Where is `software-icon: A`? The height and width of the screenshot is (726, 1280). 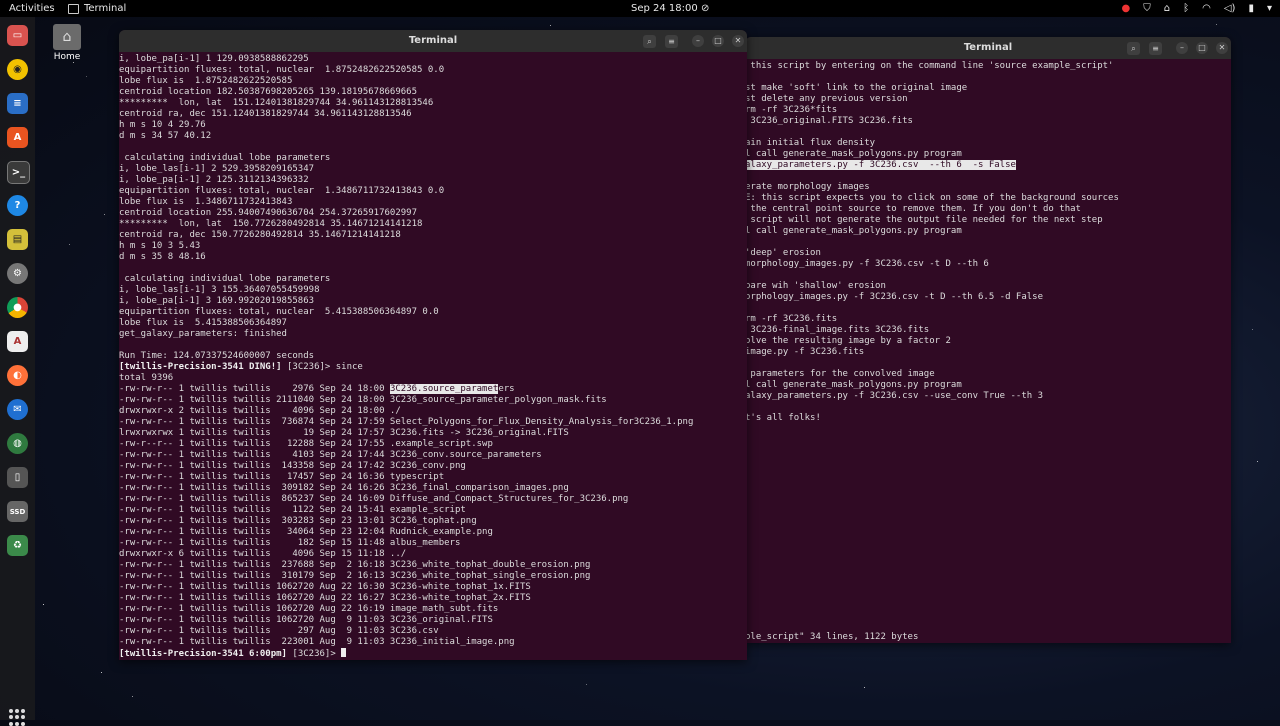 software-icon: A is located at coordinates (17, 137).